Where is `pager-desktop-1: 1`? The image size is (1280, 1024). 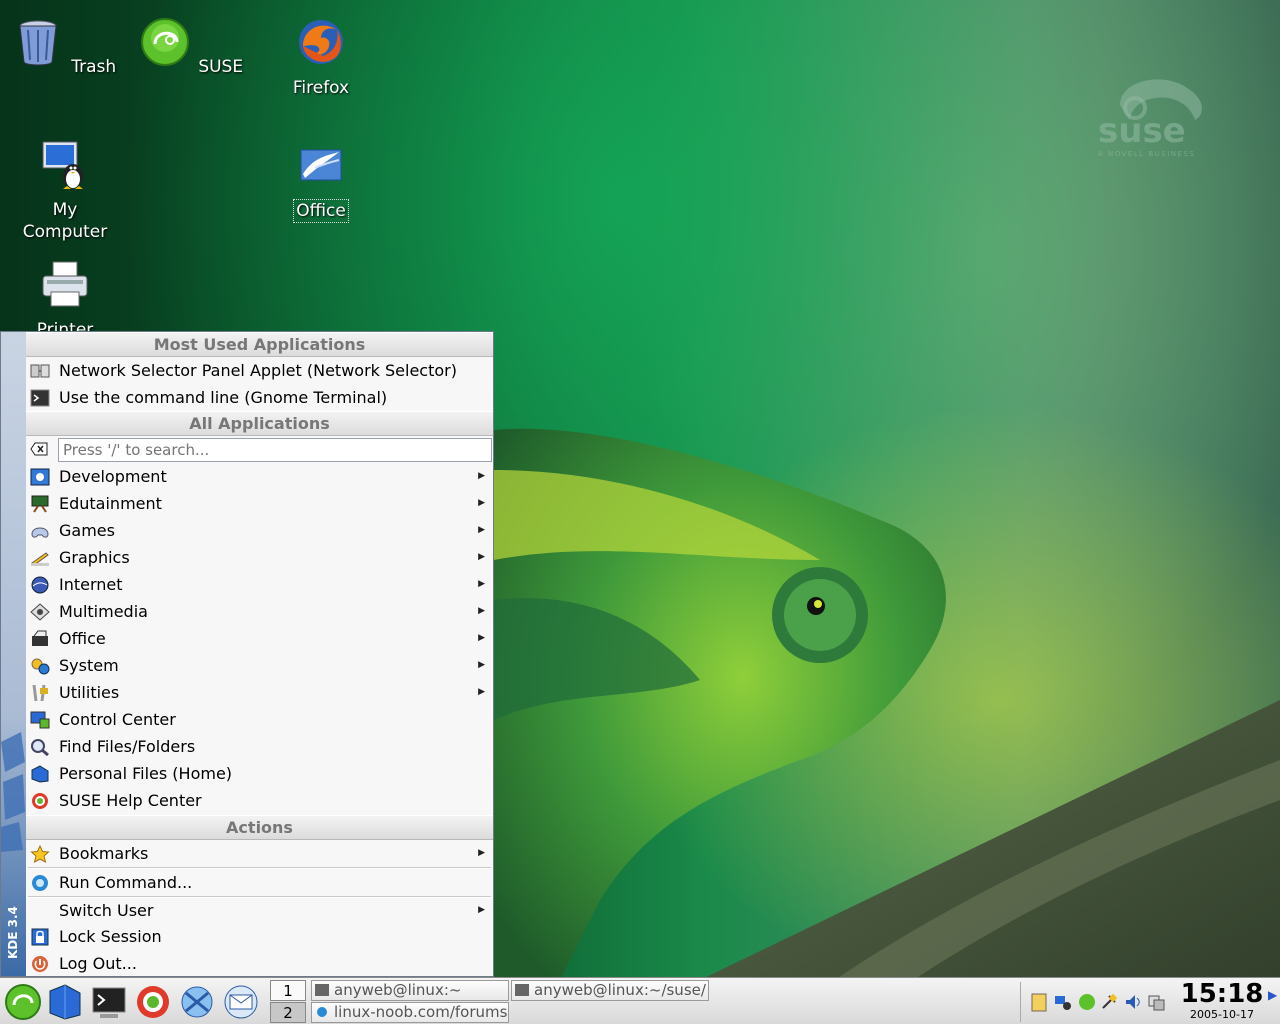 pager-desktop-1: 1 is located at coordinates (288, 990).